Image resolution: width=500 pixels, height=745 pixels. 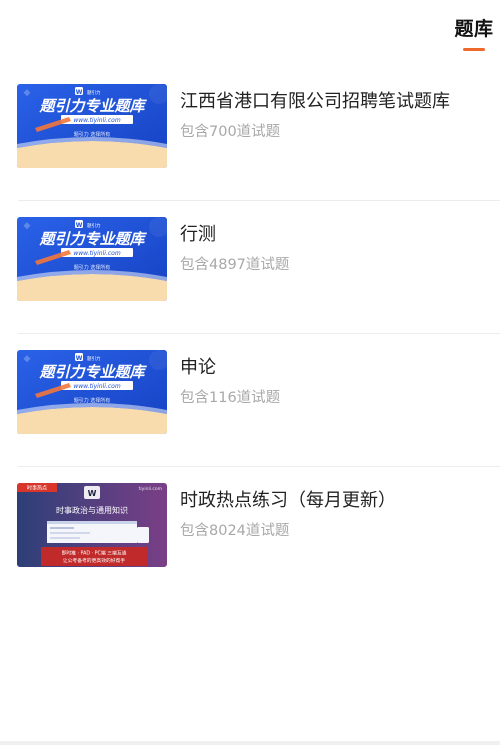 What do you see at coordinates (250, 29) in the screenshot?
I see `top-tab-bar: 题库` at bounding box center [250, 29].